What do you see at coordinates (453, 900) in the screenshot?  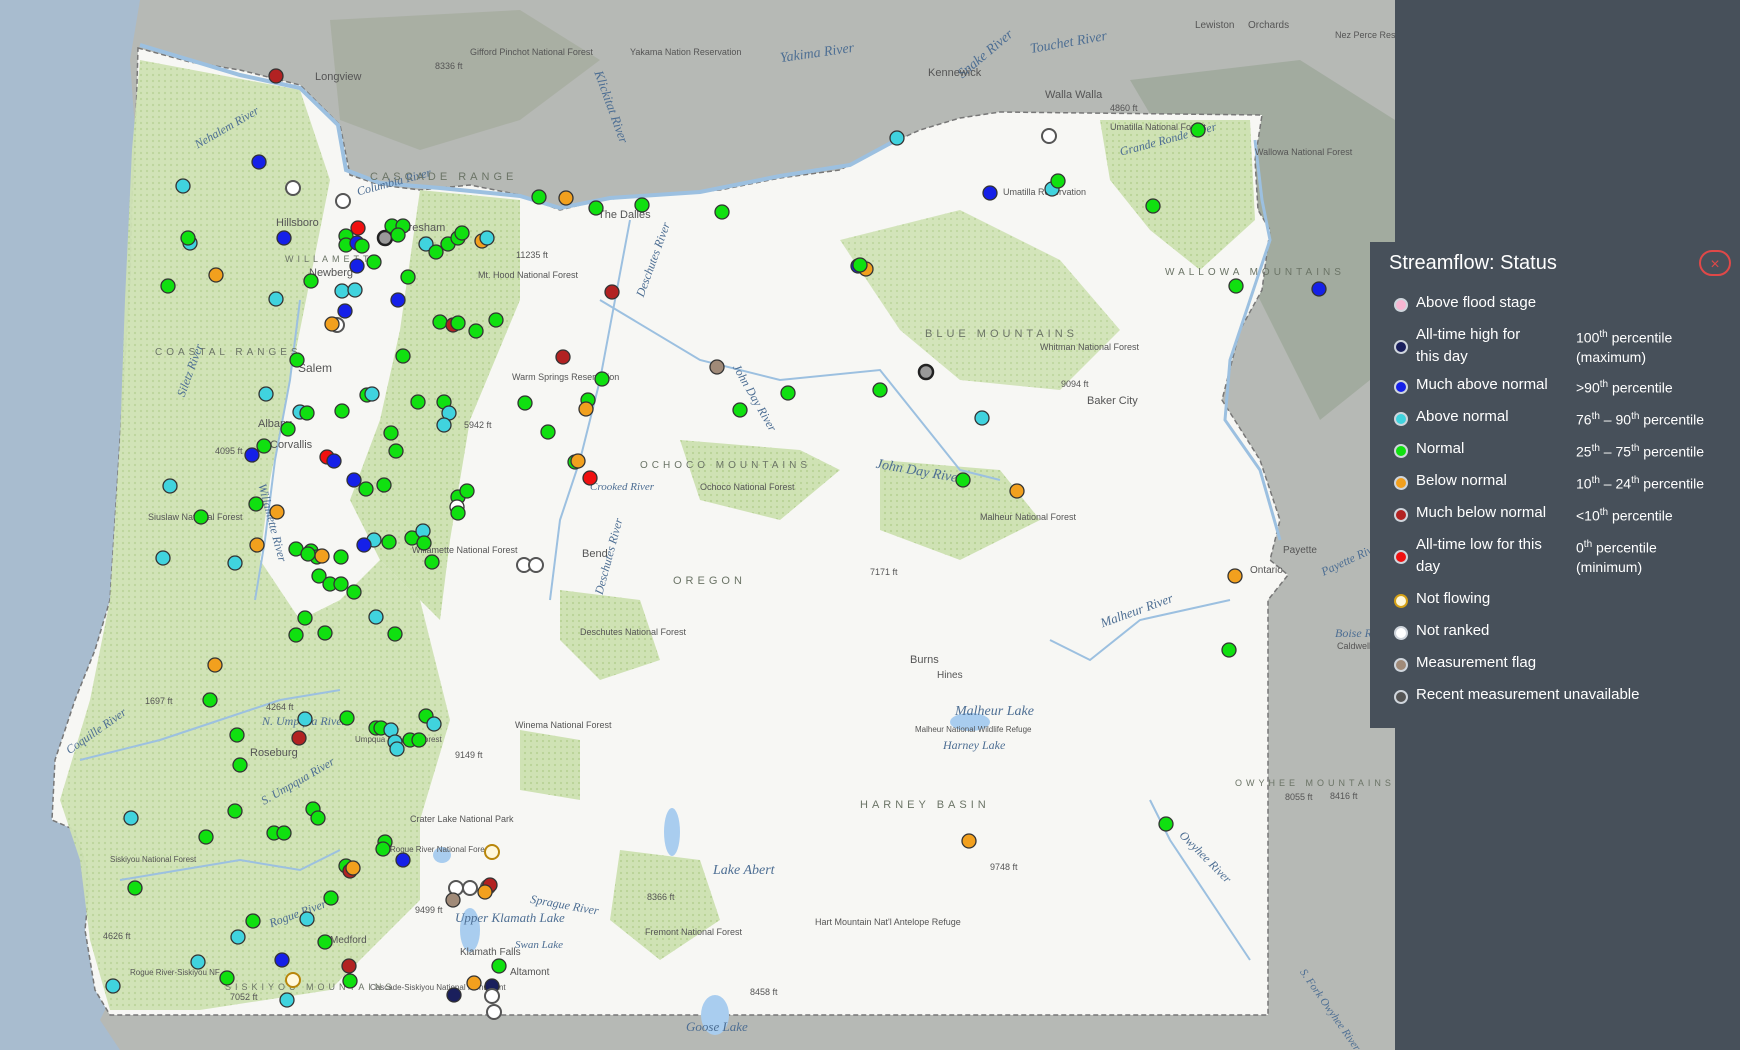 I see `gauge-marker-flag` at bounding box center [453, 900].